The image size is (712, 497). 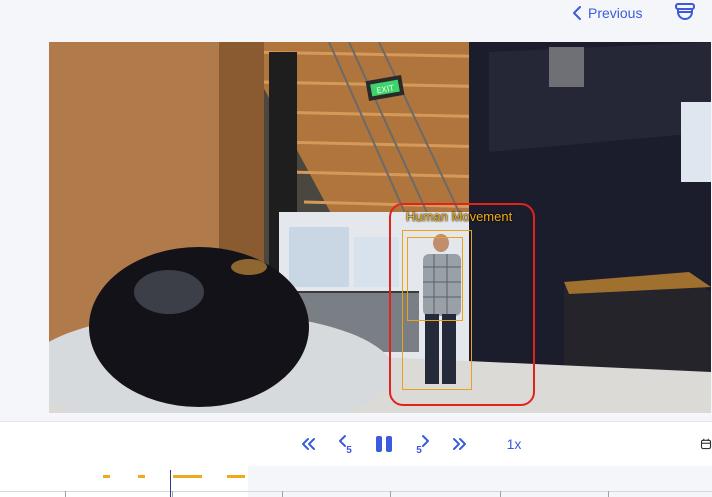 I want to click on top-bar: Previous, so click(x=356, y=21).